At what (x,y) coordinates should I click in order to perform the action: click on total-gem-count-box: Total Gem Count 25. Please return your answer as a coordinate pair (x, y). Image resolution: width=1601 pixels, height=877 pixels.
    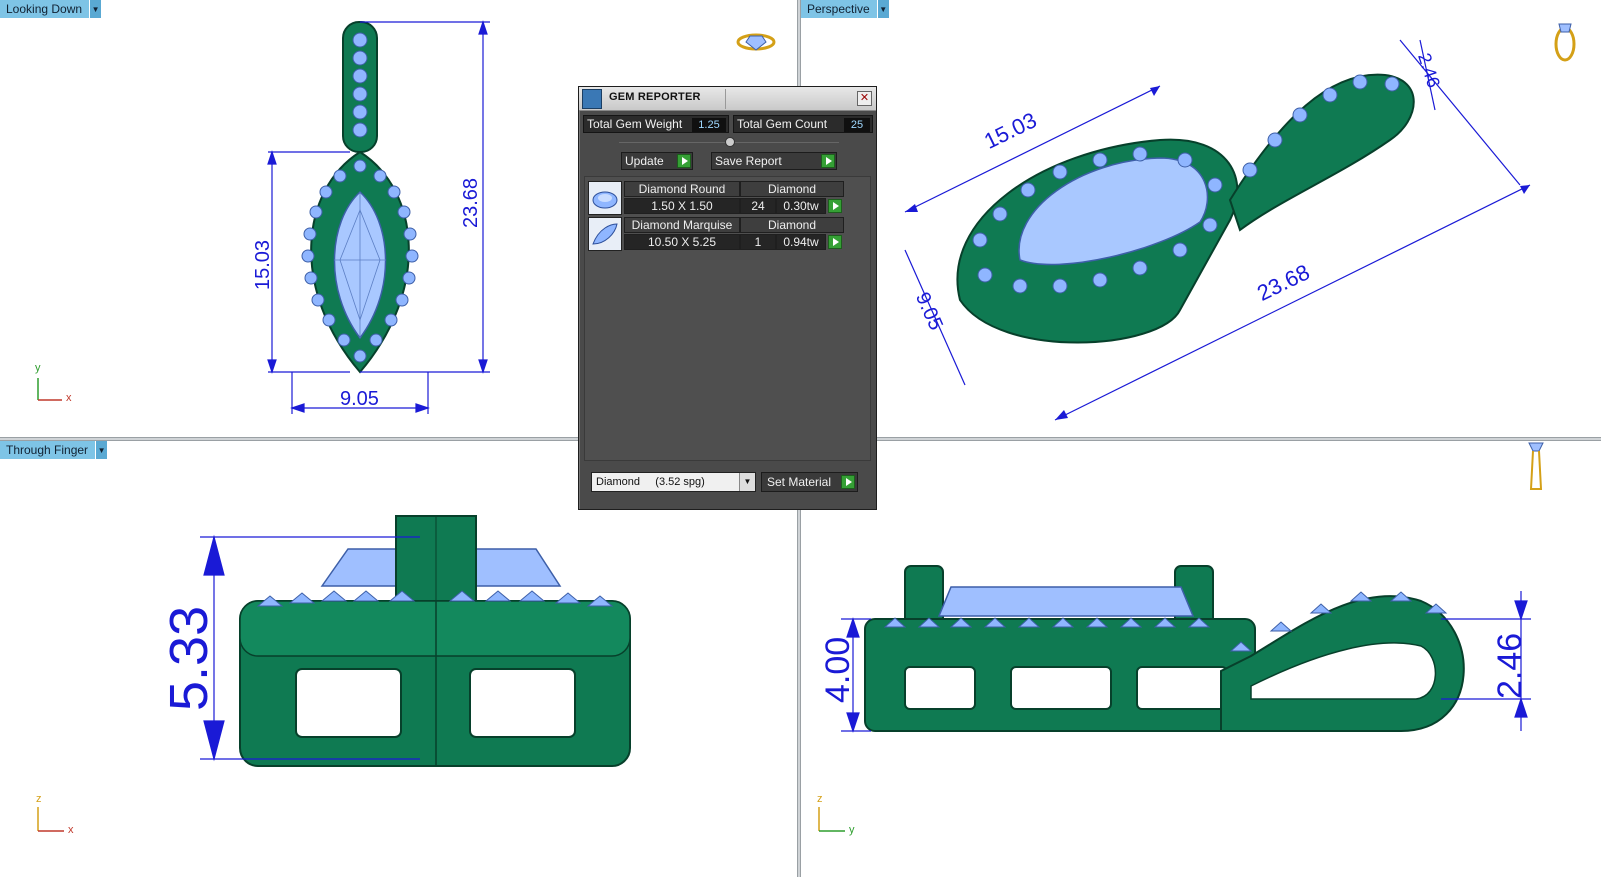
    Looking at the image, I should click on (803, 124).